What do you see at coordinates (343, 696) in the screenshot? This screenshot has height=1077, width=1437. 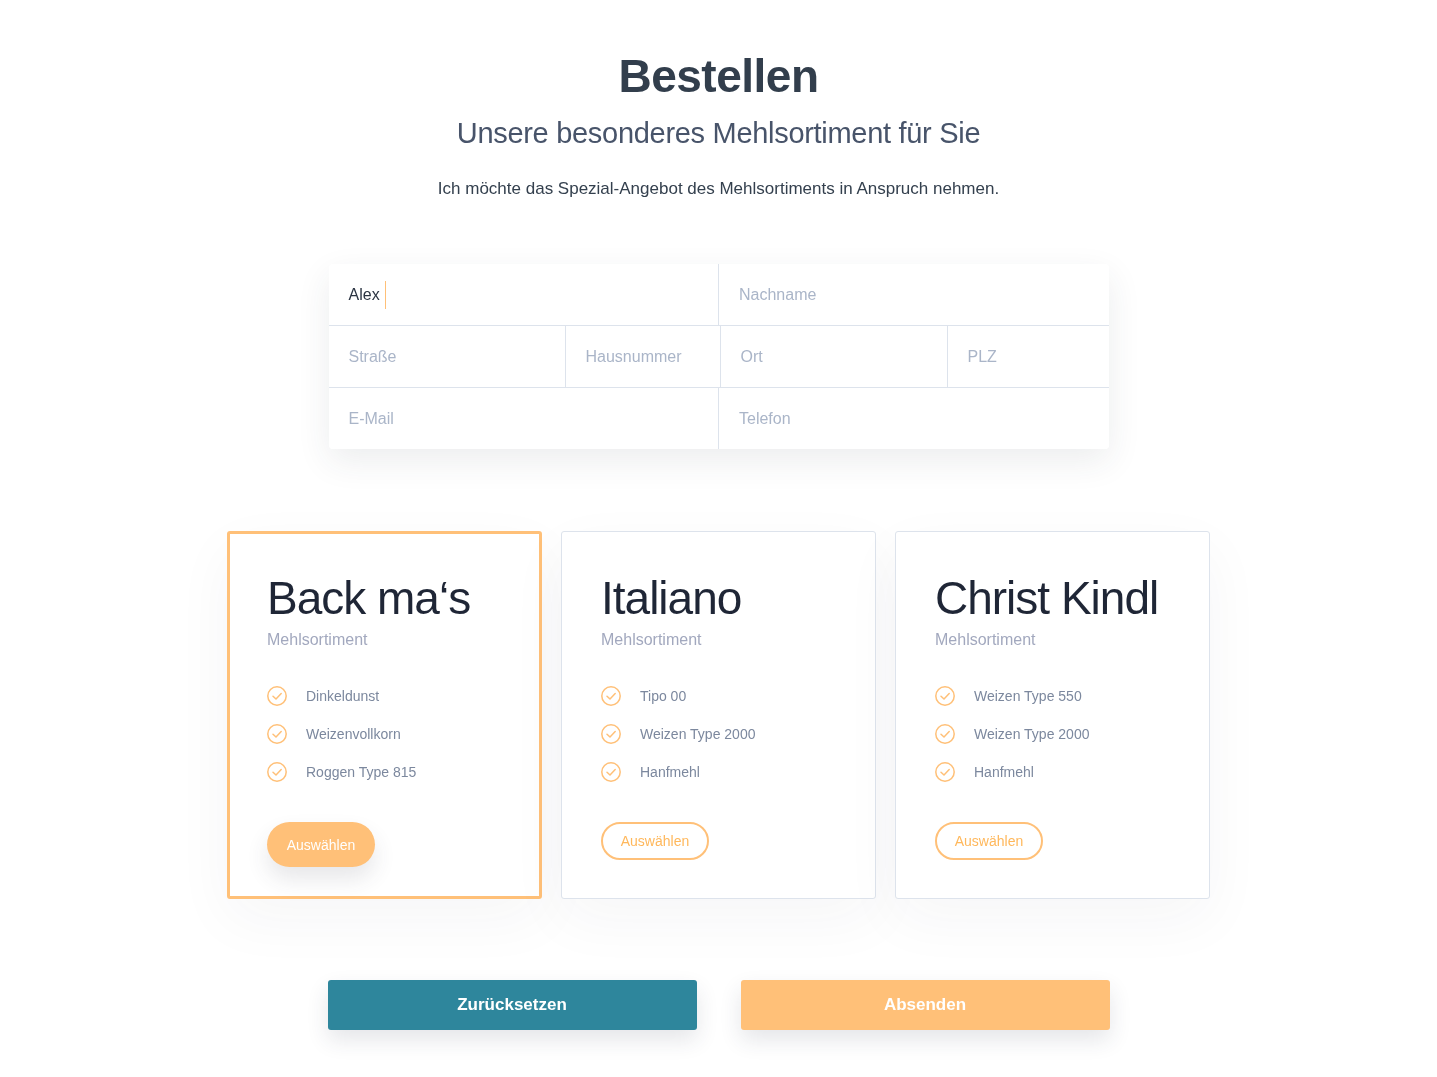 I see `feature-label: Dinkeldunst` at bounding box center [343, 696].